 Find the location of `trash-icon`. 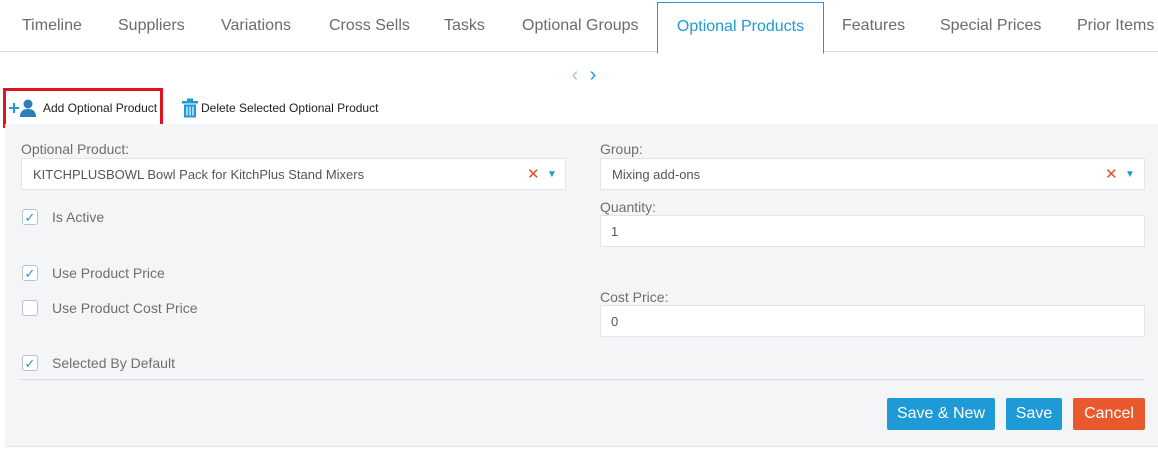

trash-icon is located at coordinates (190, 108).